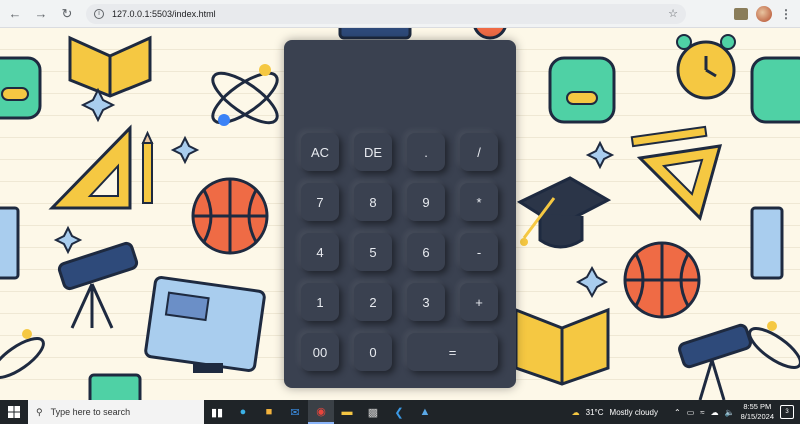 Image resolution: width=800 pixels, height=424 pixels. I want to click on key-7: 7, so click(320, 202).